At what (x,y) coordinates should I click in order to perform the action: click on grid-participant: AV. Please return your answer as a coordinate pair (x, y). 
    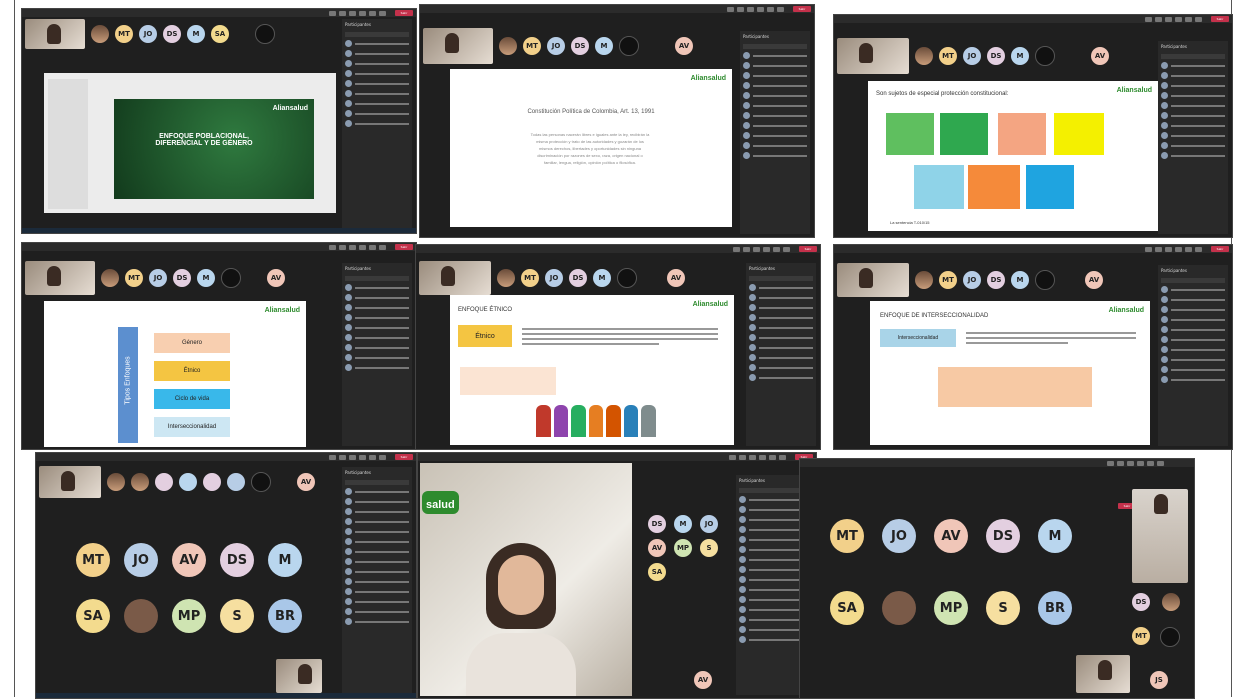
    Looking at the image, I should click on (951, 536).